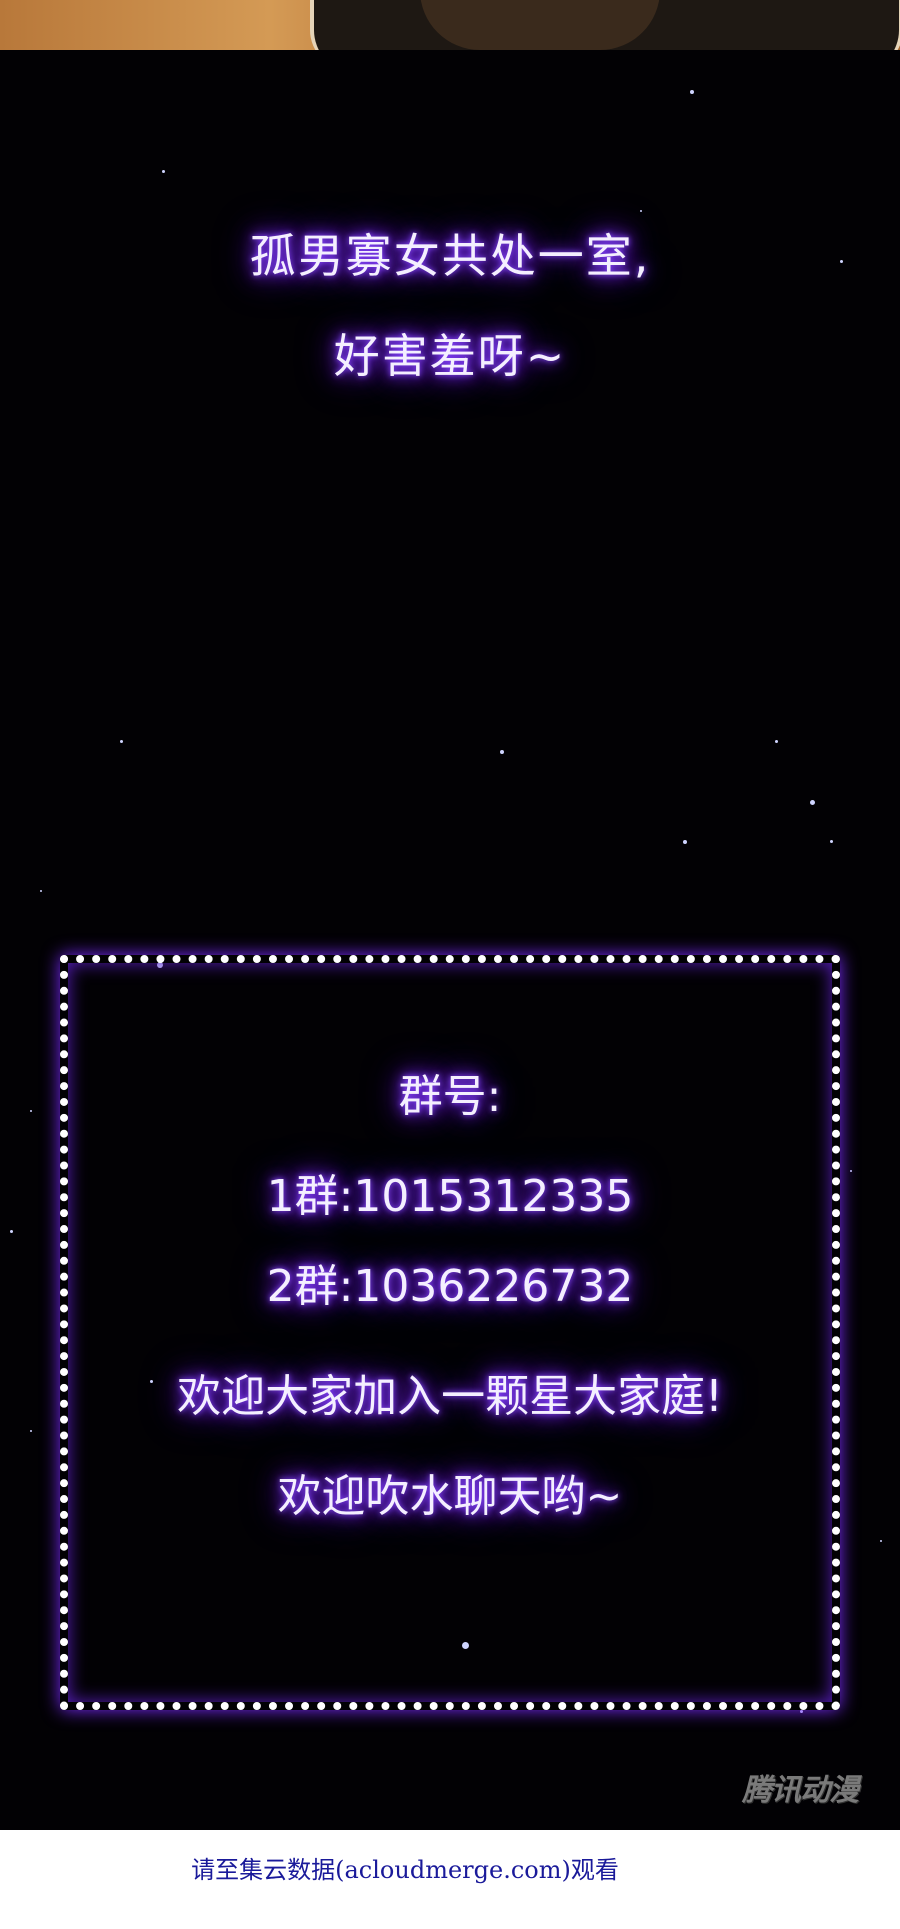 The width and height of the screenshot is (900, 1929). Describe the element at coordinates (800, 1790) in the screenshot. I see `tencent-comic-watermark: 腾讯动漫` at that location.